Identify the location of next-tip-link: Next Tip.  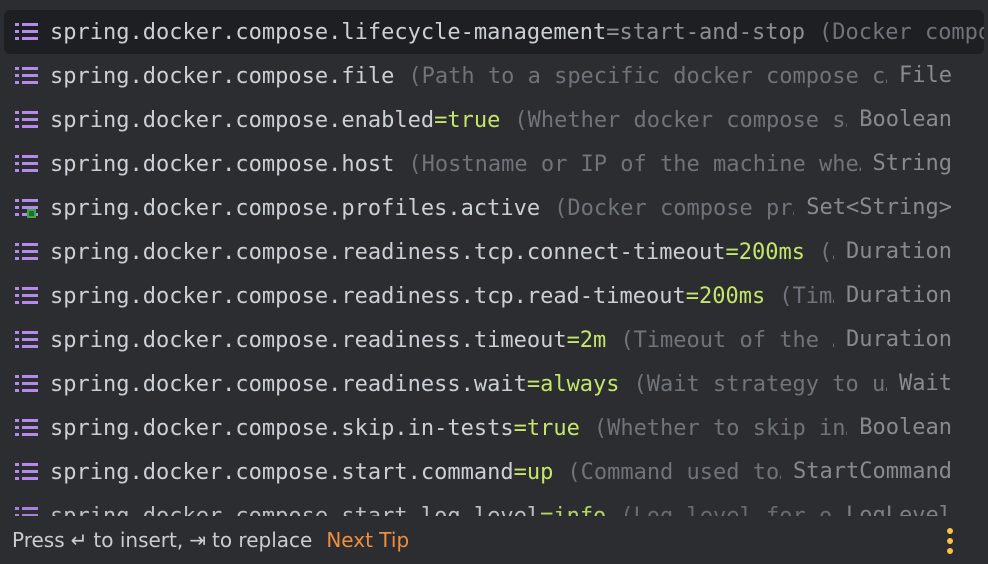
(367, 540).